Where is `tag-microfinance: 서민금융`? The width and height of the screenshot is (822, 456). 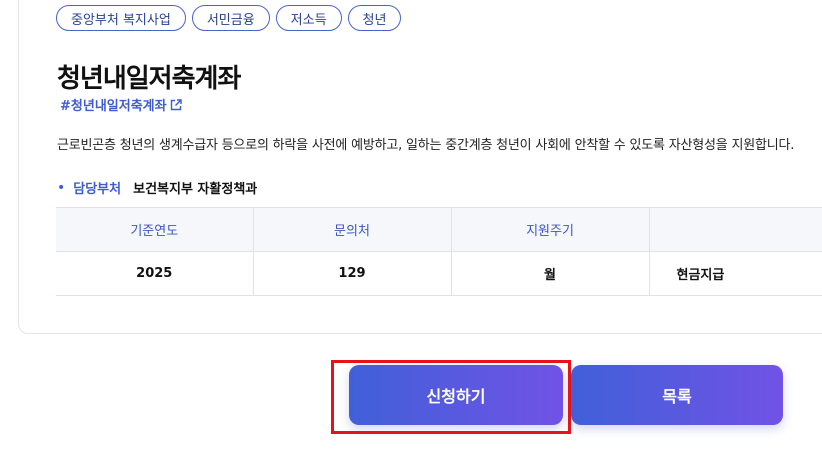
tag-microfinance: 서민금융 is located at coordinates (230, 18).